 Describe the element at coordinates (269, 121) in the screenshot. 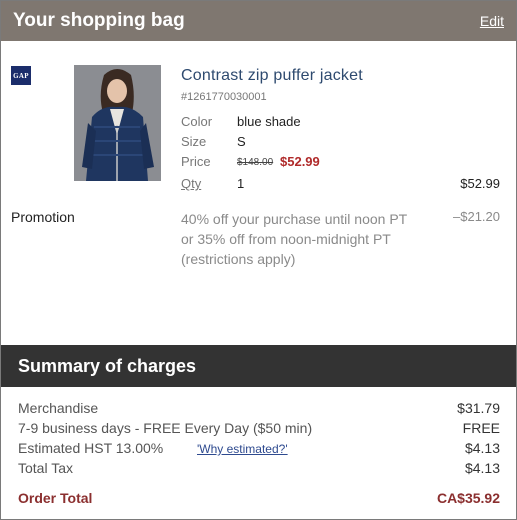

I see `color-value: blue shade` at that location.